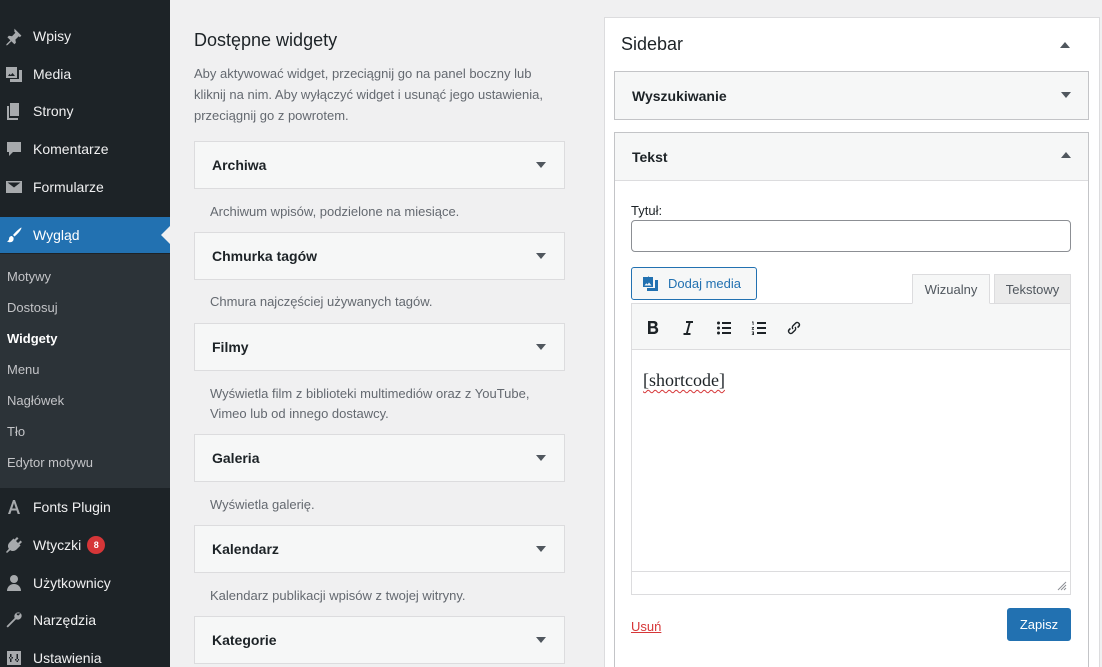  Describe the element at coordinates (85, 545) in the screenshot. I see `menu-item-plugins: Wtyczki 8` at that location.